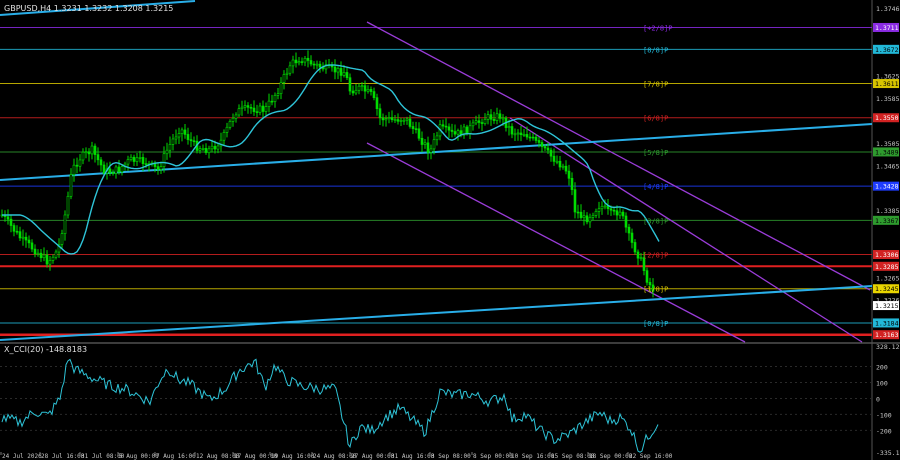 This screenshot has height=460, width=900. I want to click on cci-tick-label: -335.1745, so click(888, 453).